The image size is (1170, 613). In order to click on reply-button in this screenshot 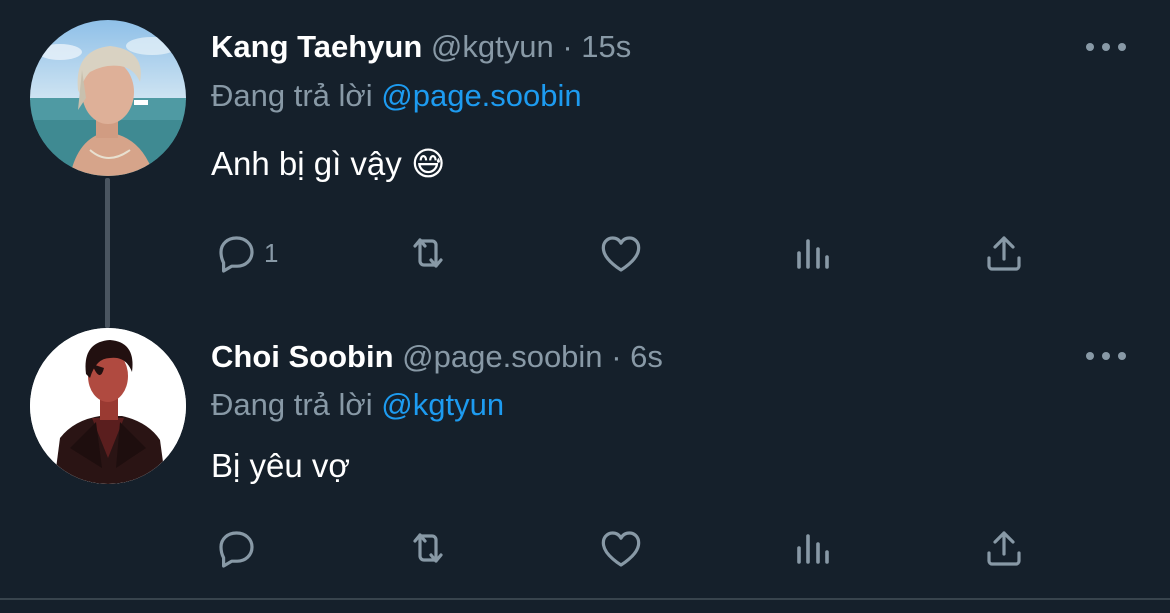, I will do `click(238, 548)`.